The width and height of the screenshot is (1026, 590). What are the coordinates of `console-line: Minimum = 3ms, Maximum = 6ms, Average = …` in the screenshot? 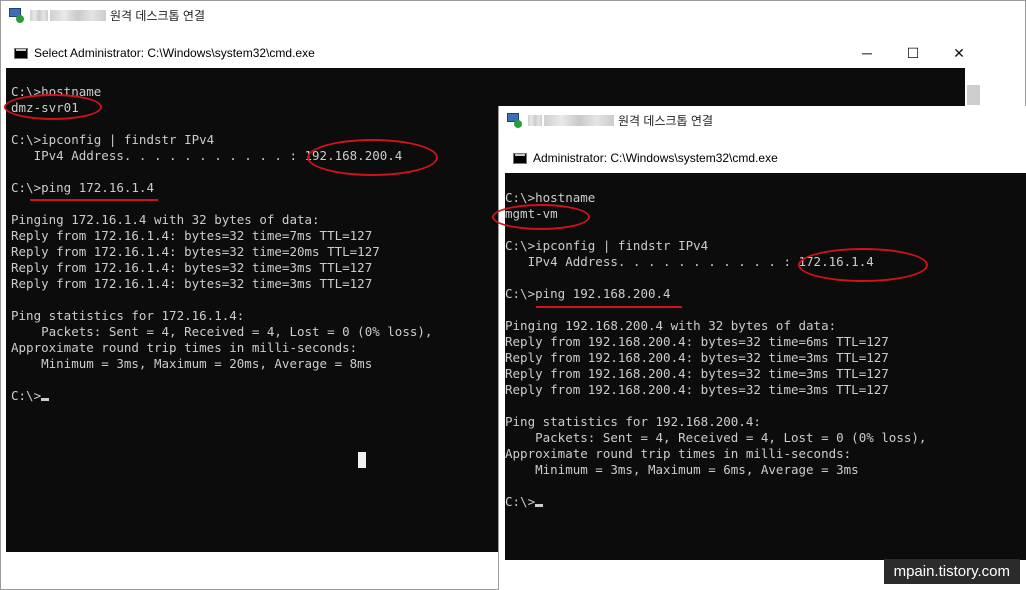 It's located at (682, 469).